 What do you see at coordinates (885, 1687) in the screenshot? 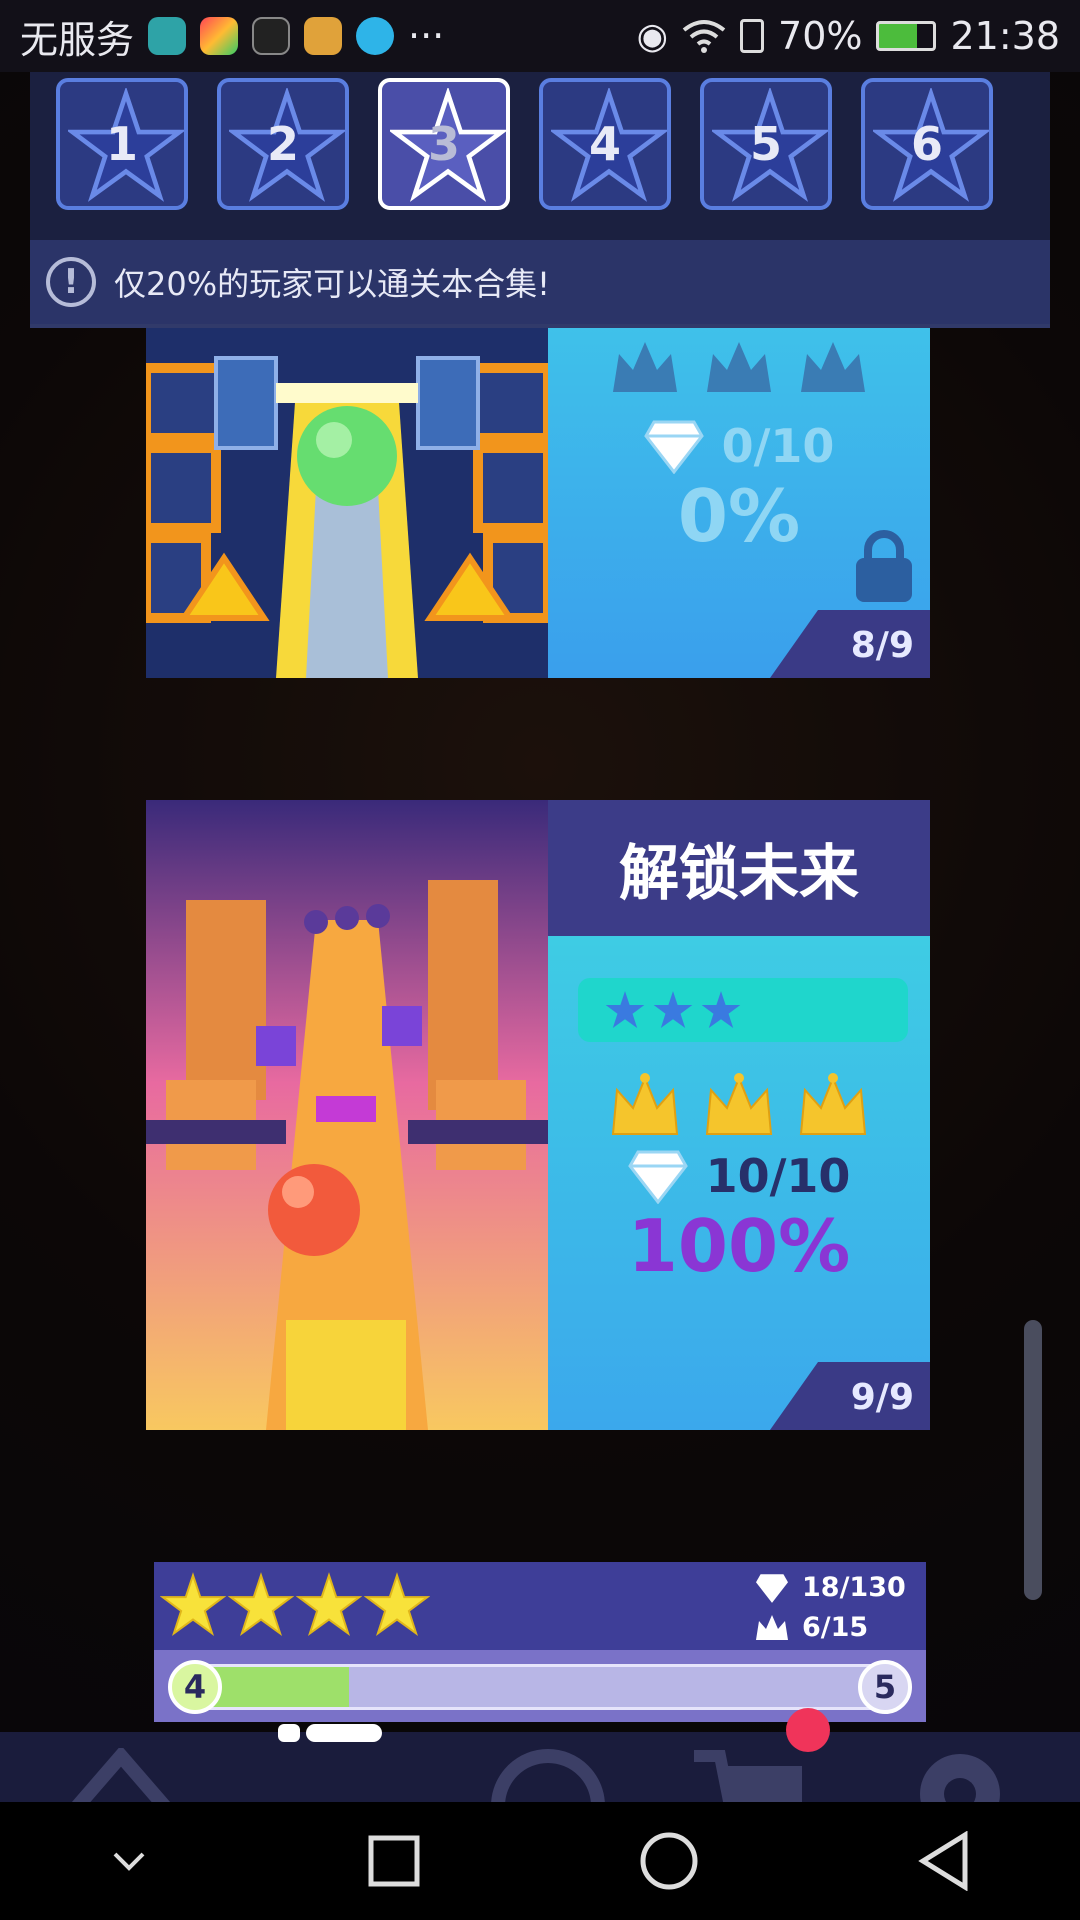
I see `next-level-node: 5` at bounding box center [885, 1687].